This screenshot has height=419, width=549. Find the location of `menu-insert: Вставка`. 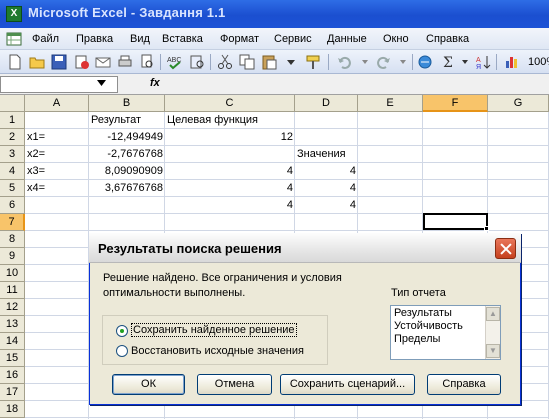

menu-insert: Вставка is located at coordinates (182, 39).